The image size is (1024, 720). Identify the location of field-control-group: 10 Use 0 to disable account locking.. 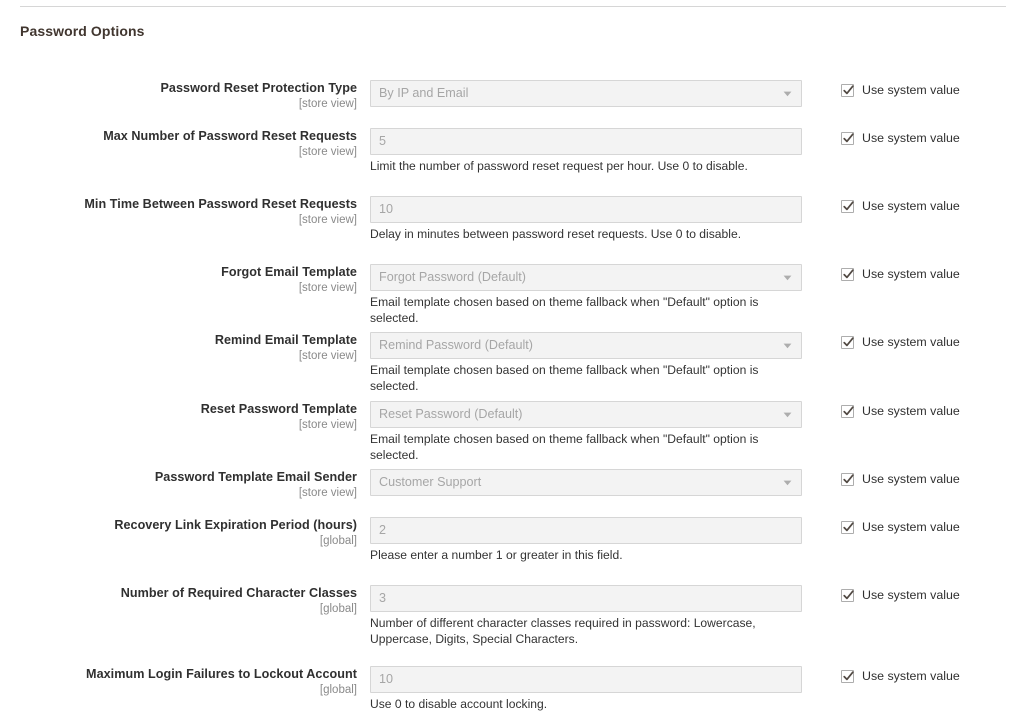
(586, 689).